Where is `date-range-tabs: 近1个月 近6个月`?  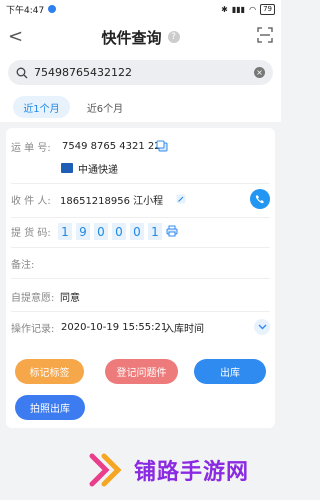 date-range-tabs: 近1个月 近6个月 is located at coordinates (140, 107).